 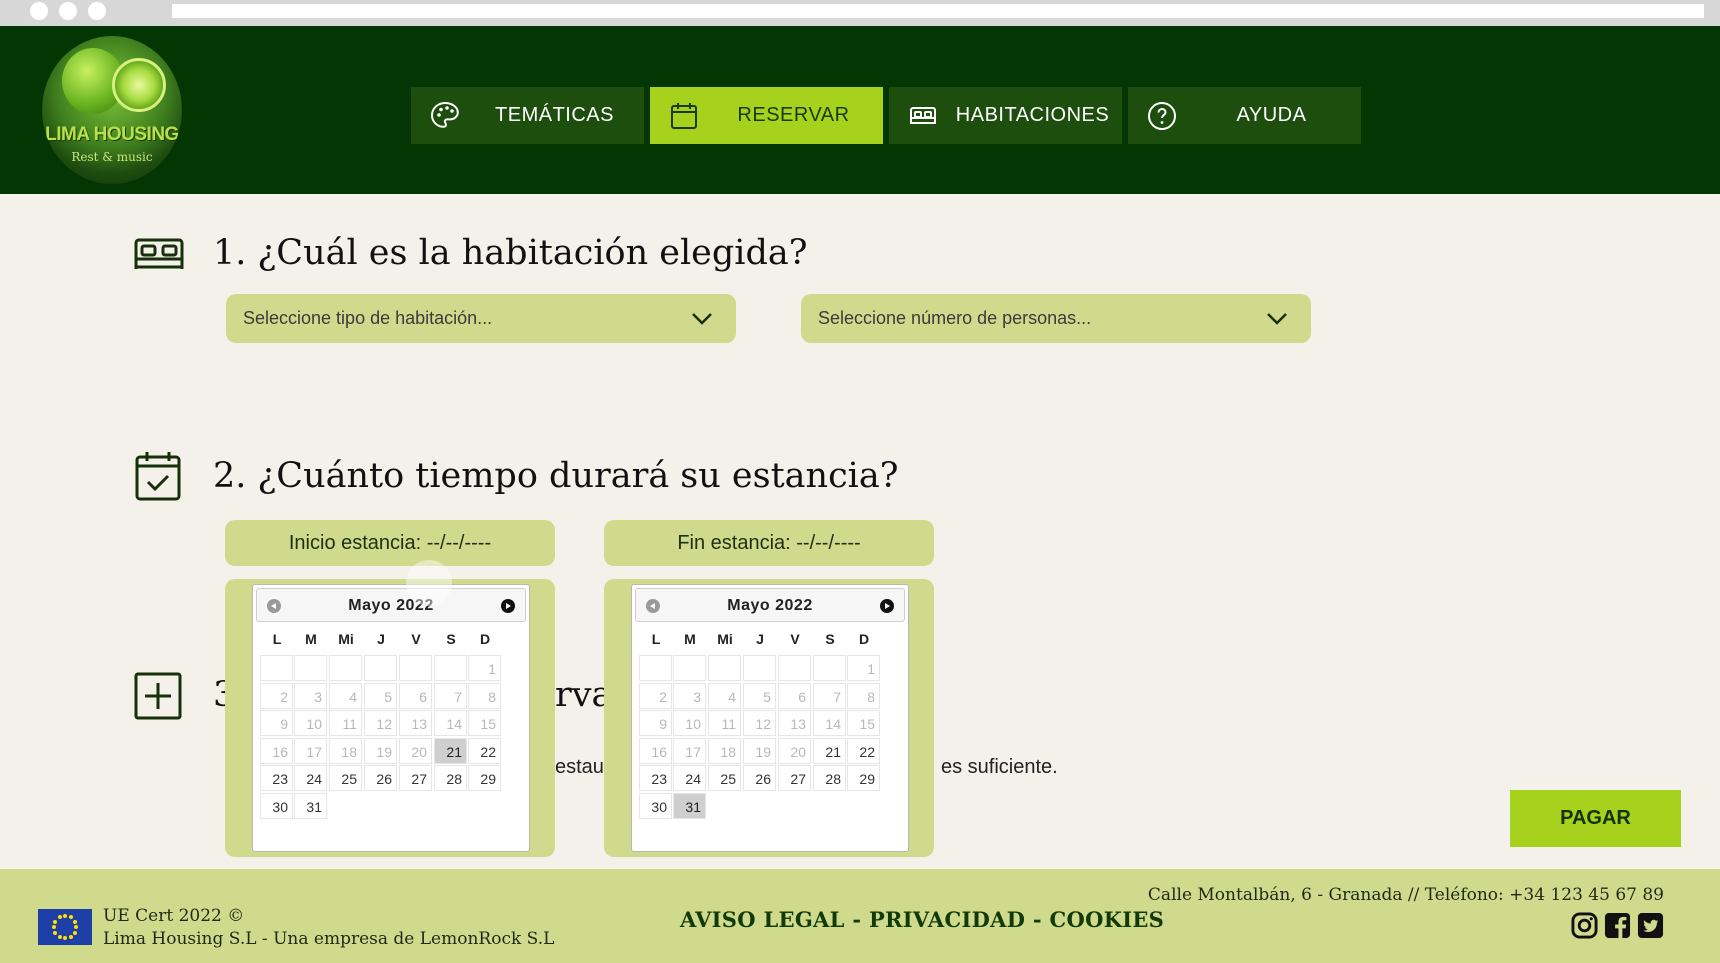 What do you see at coordinates (656, 639) in the screenshot?
I see `weekday-header: L` at bounding box center [656, 639].